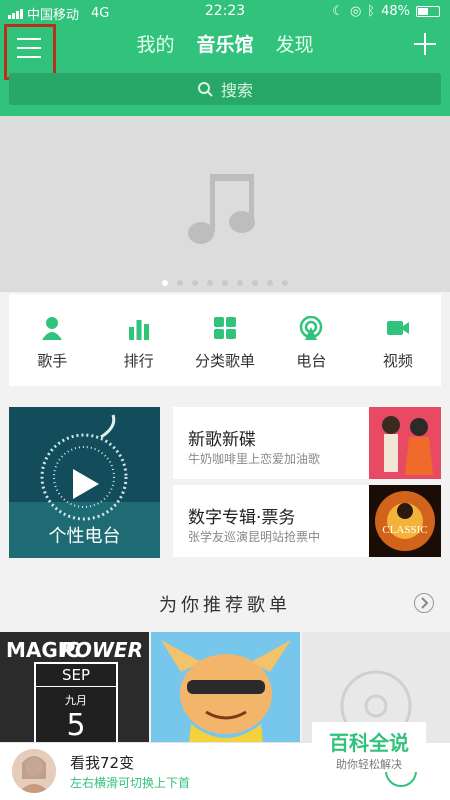  I want to click on category-card: 歌手 排行 分类歌单 电台 视频, so click(225, 340).